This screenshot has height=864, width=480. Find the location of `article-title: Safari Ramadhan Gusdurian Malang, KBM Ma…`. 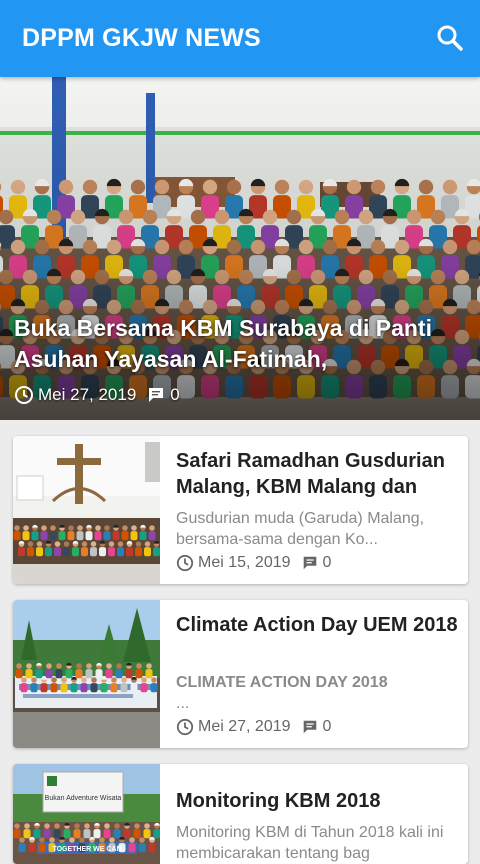

article-title: Safari Ramadhan Gusdurian Malang, KBM Ma… is located at coordinates (317, 474).